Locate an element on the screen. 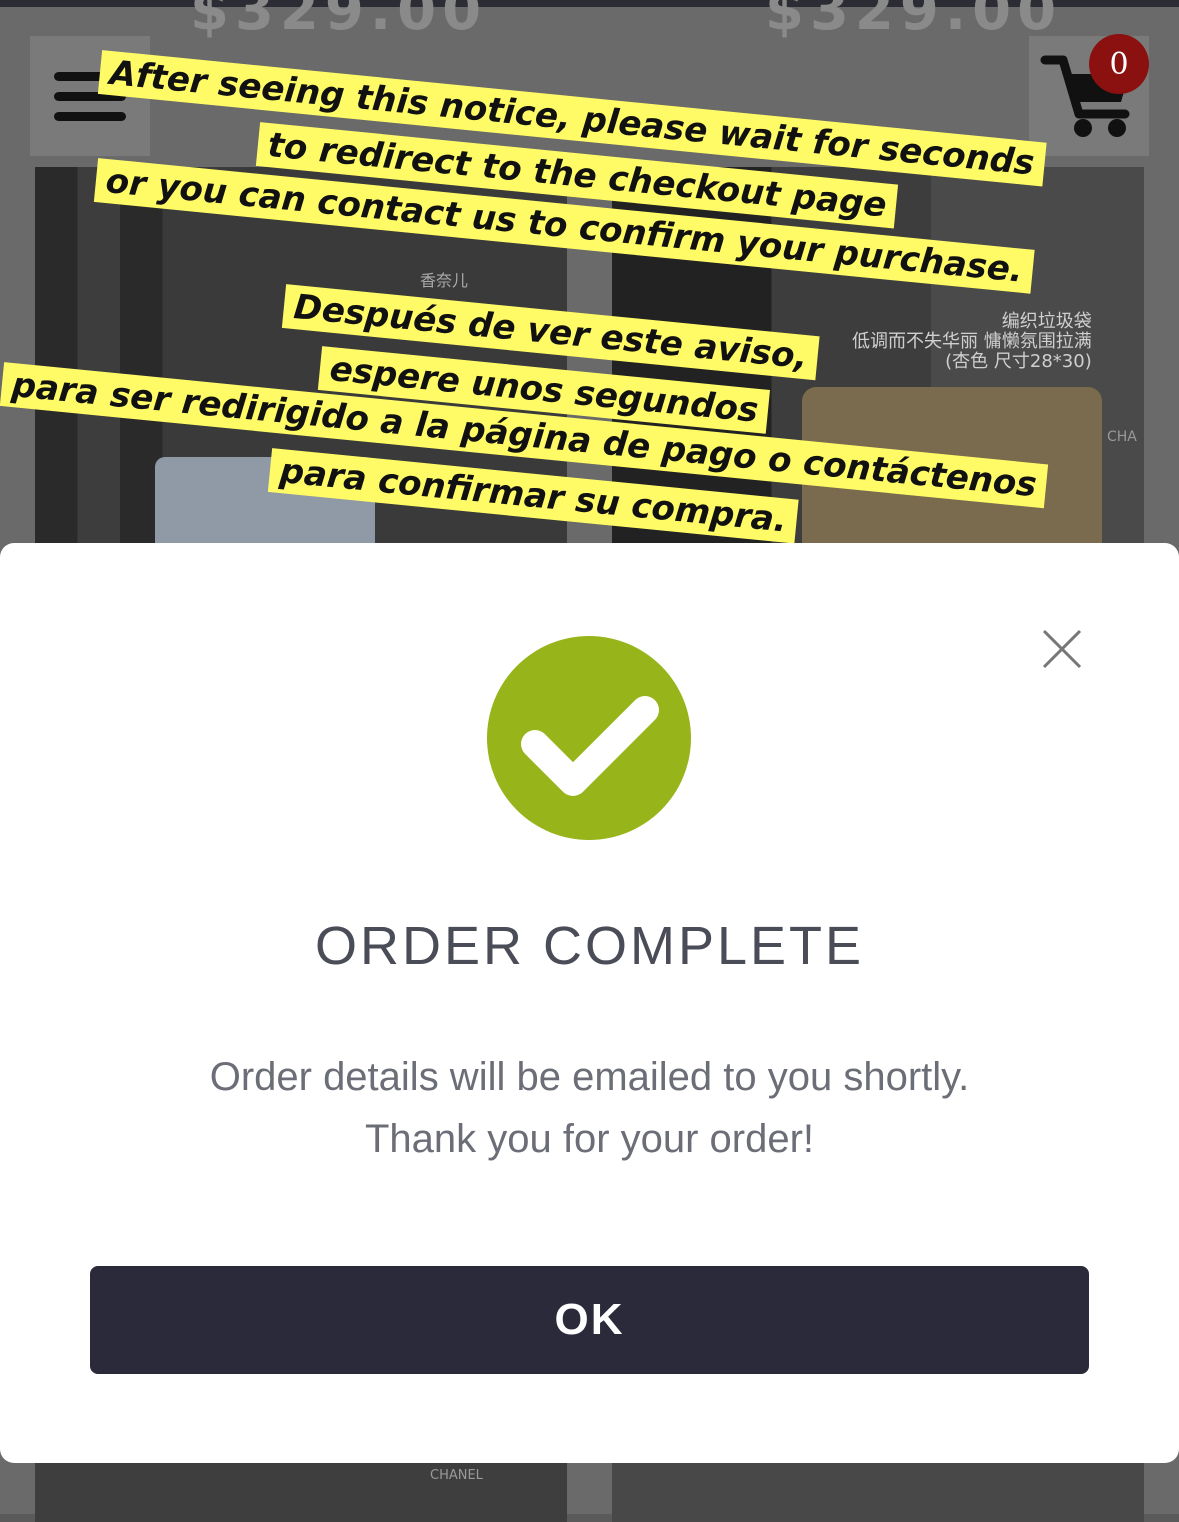  product-image is located at coordinates (878, 1492).